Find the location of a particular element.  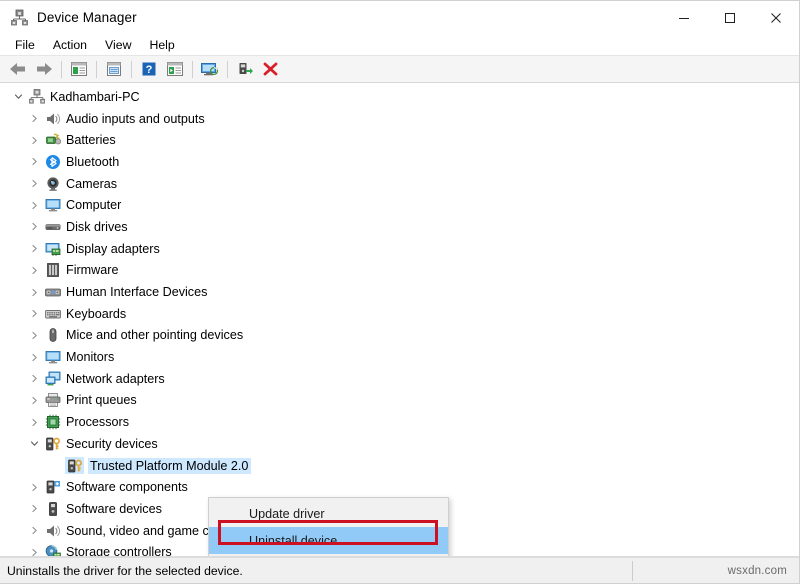

tree-item: Security devices is located at coordinates (399, 444).